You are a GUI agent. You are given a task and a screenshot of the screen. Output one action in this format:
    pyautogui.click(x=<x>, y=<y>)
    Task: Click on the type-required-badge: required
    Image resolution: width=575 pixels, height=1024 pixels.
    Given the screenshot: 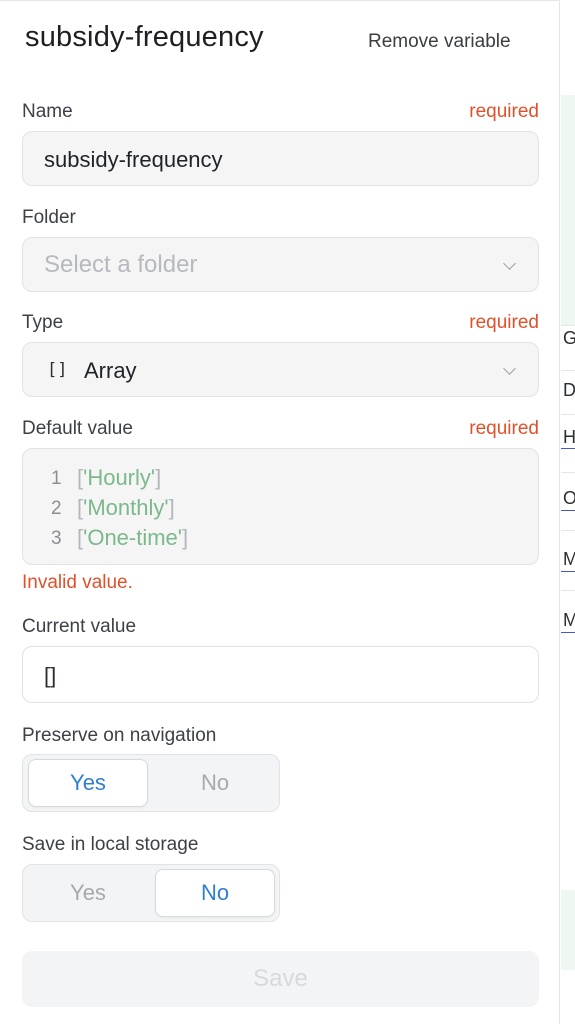 What is the action you would take?
    pyautogui.click(x=504, y=322)
    